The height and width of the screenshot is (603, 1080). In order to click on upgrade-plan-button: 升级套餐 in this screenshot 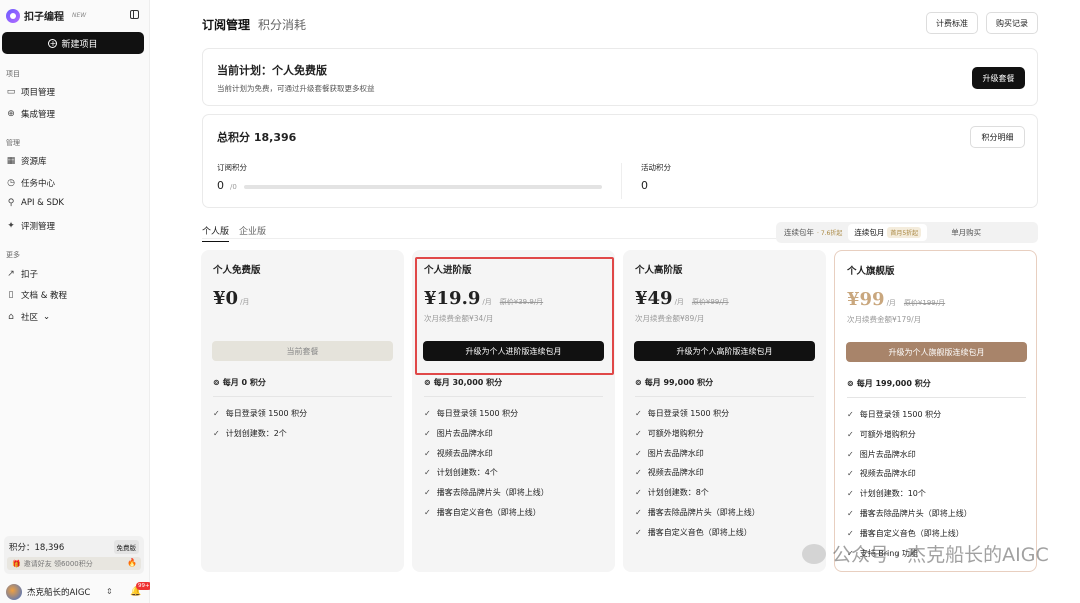, I will do `click(998, 78)`.